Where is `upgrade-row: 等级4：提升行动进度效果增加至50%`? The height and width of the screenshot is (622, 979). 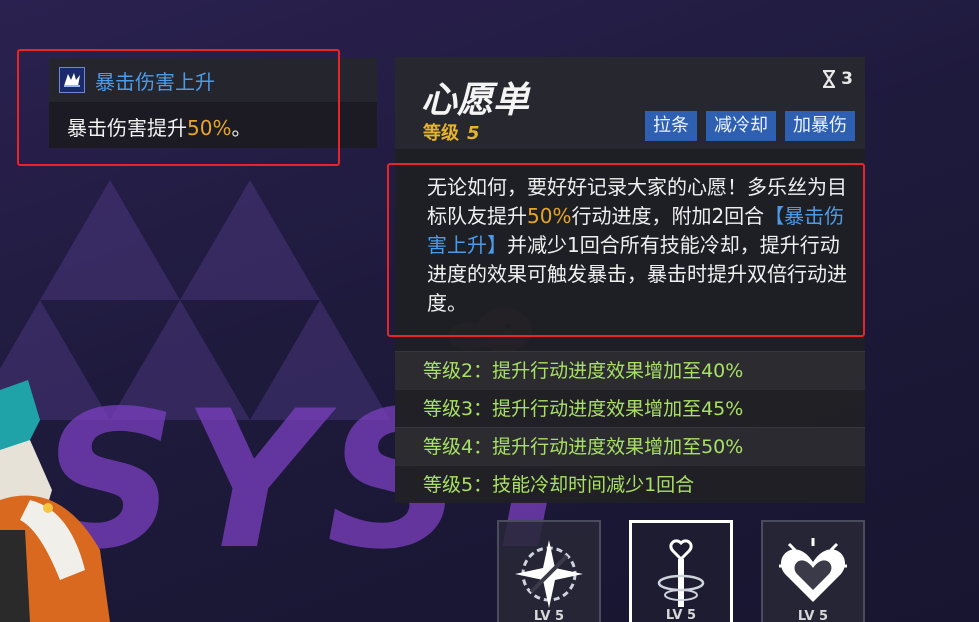
upgrade-row: 等级4：提升行动进度效果增加至50% is located at coordinates (630, 446).